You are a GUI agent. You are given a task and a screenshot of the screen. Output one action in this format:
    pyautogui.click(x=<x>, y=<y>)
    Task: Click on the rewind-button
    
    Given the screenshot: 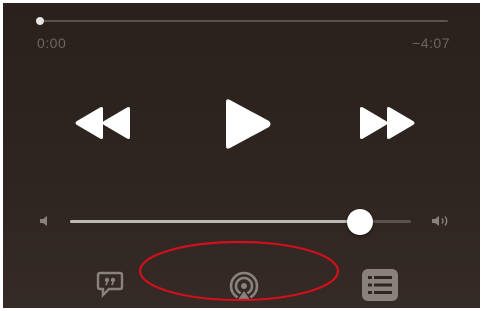 What is the action you would take?
    pyautogui.click(x=103, y=123)
    